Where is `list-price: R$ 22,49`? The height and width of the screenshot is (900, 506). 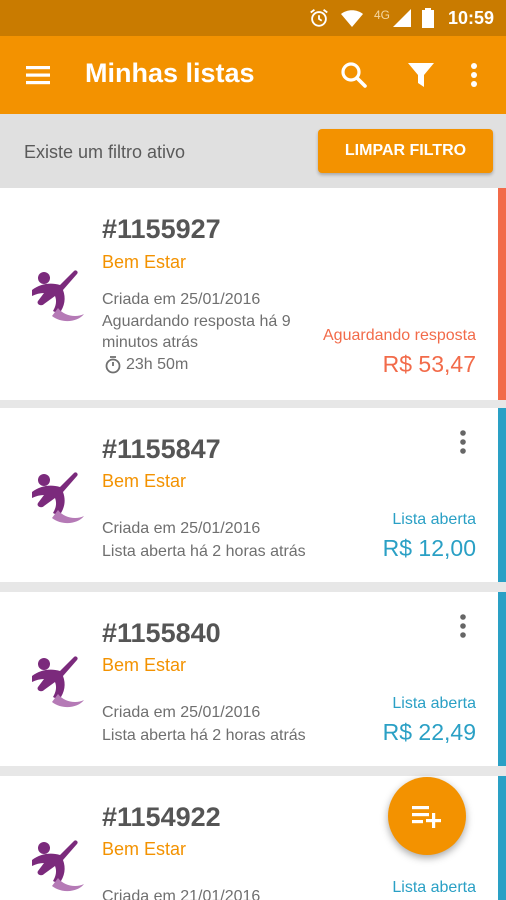
list-price: R$ 22,49 is located at coordinates (429, 732).